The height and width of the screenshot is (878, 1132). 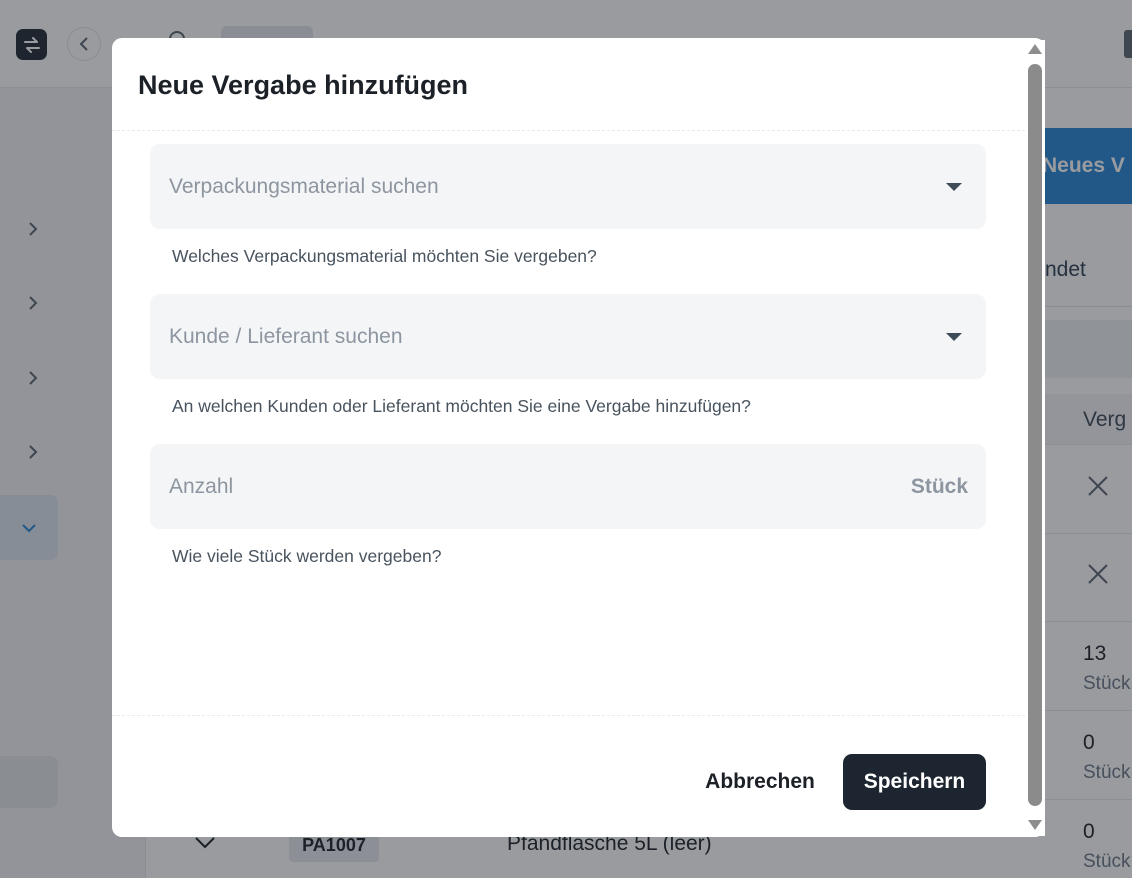 What do you see at coordinates (1035, 49) in the screenshot?
I see `scroll-up-arrow-icon` at bounding box center [1035, 49].